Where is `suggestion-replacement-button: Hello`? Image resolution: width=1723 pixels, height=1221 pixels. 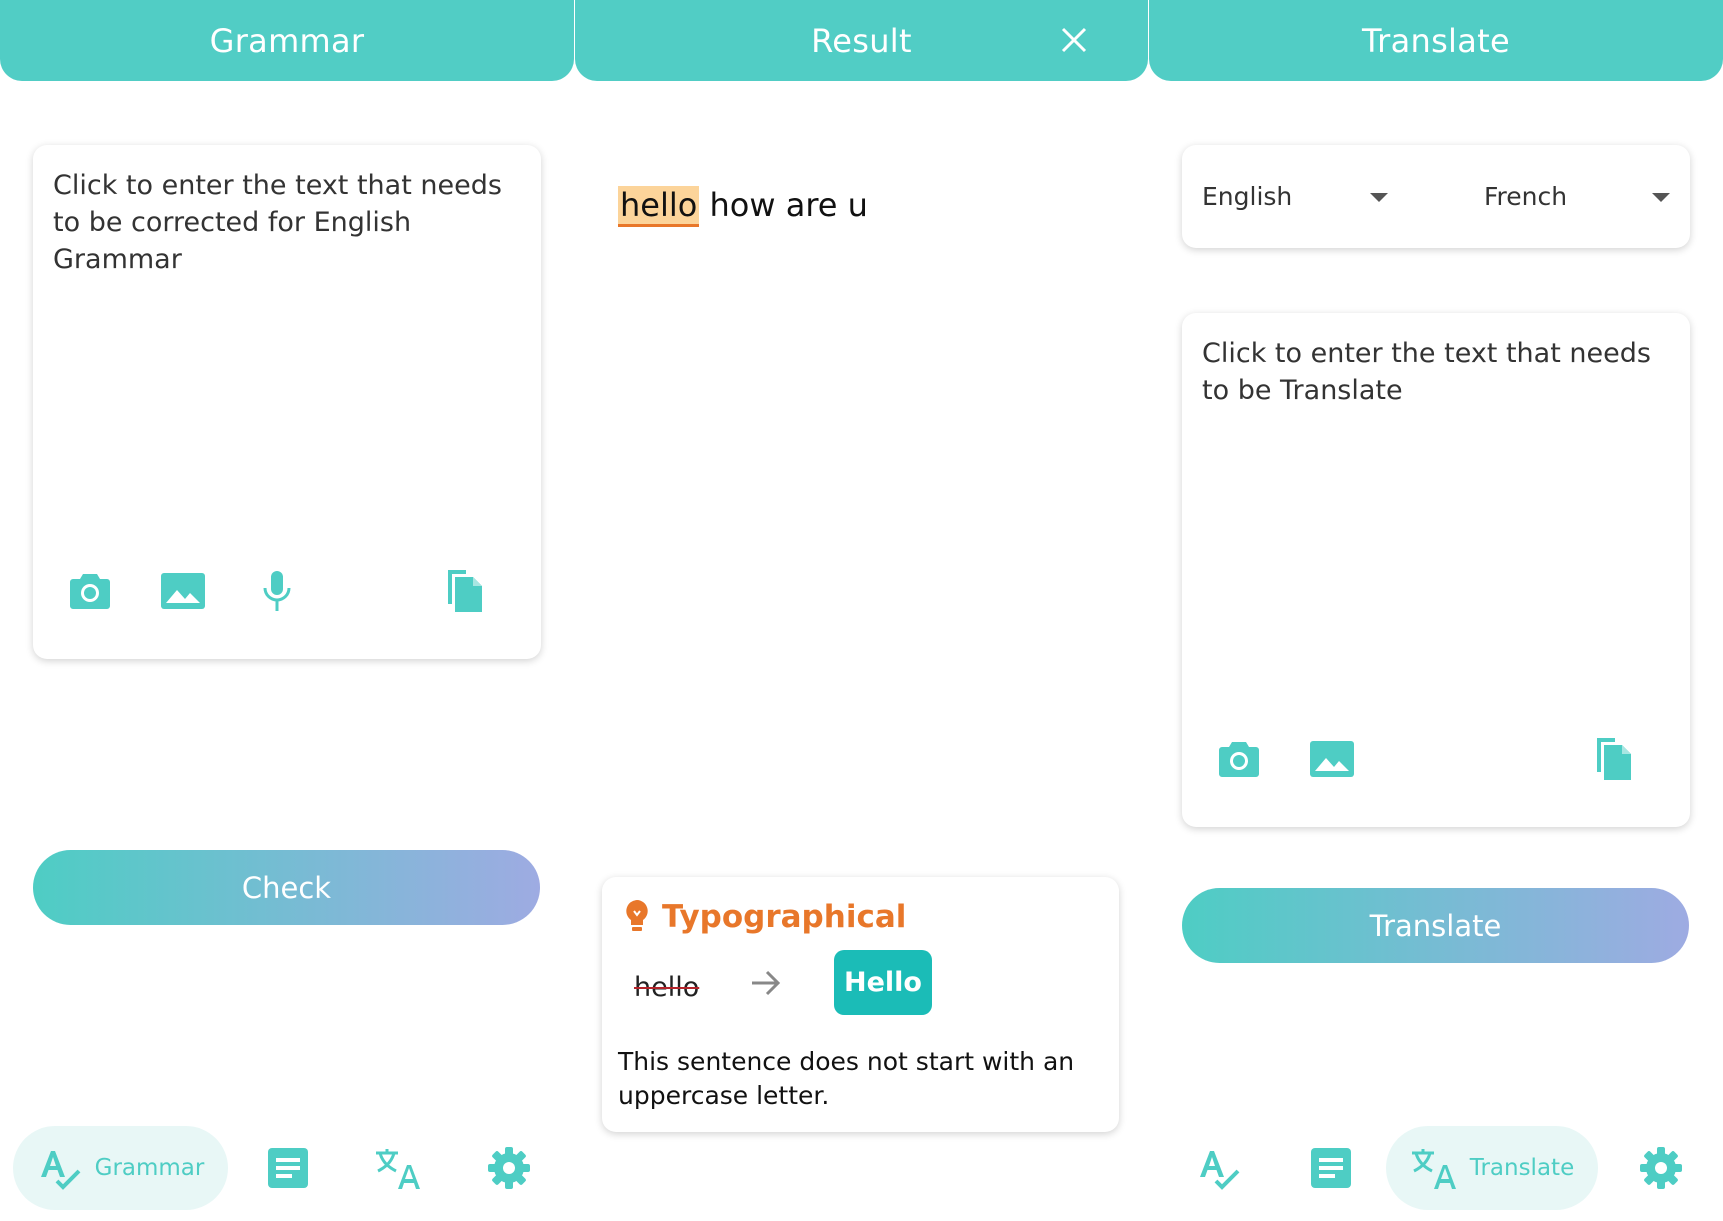
suggestion-replacement-button: Hello is located at coordinates (883, 982).